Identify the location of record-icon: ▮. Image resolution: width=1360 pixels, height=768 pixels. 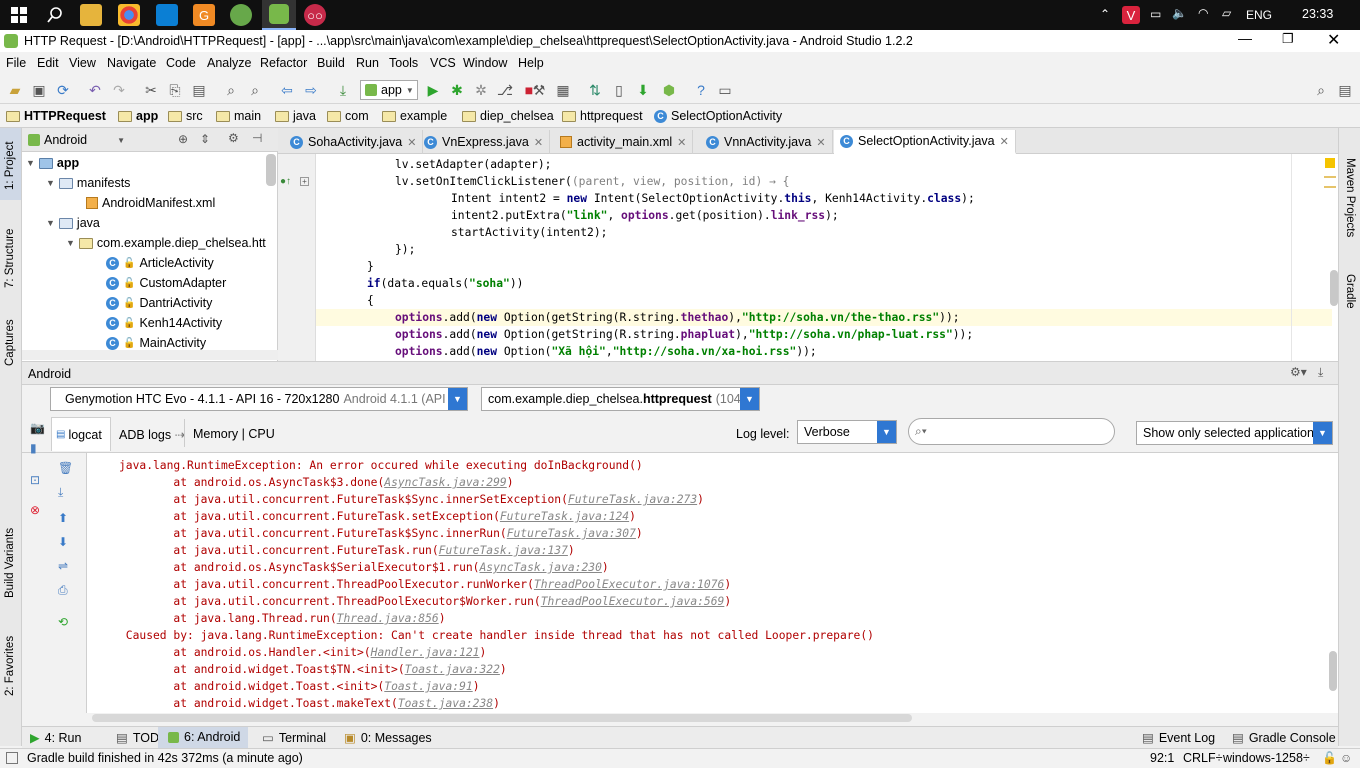
(33, 448).